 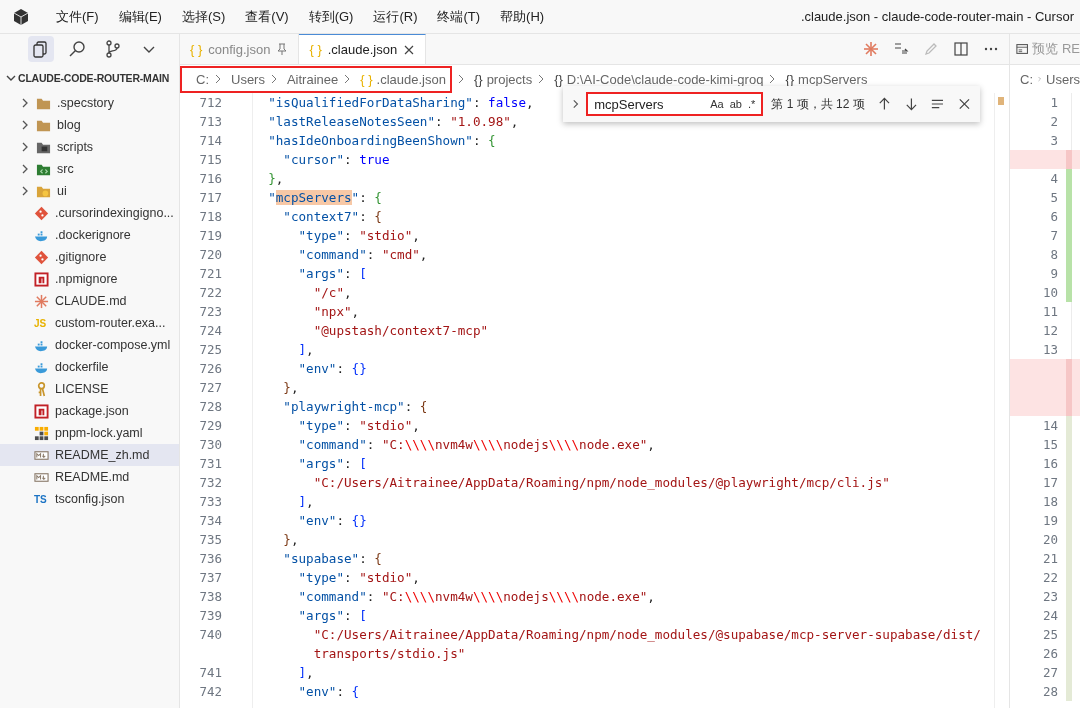 I want to click on find-option: Aa, so click(x=717, y=104).